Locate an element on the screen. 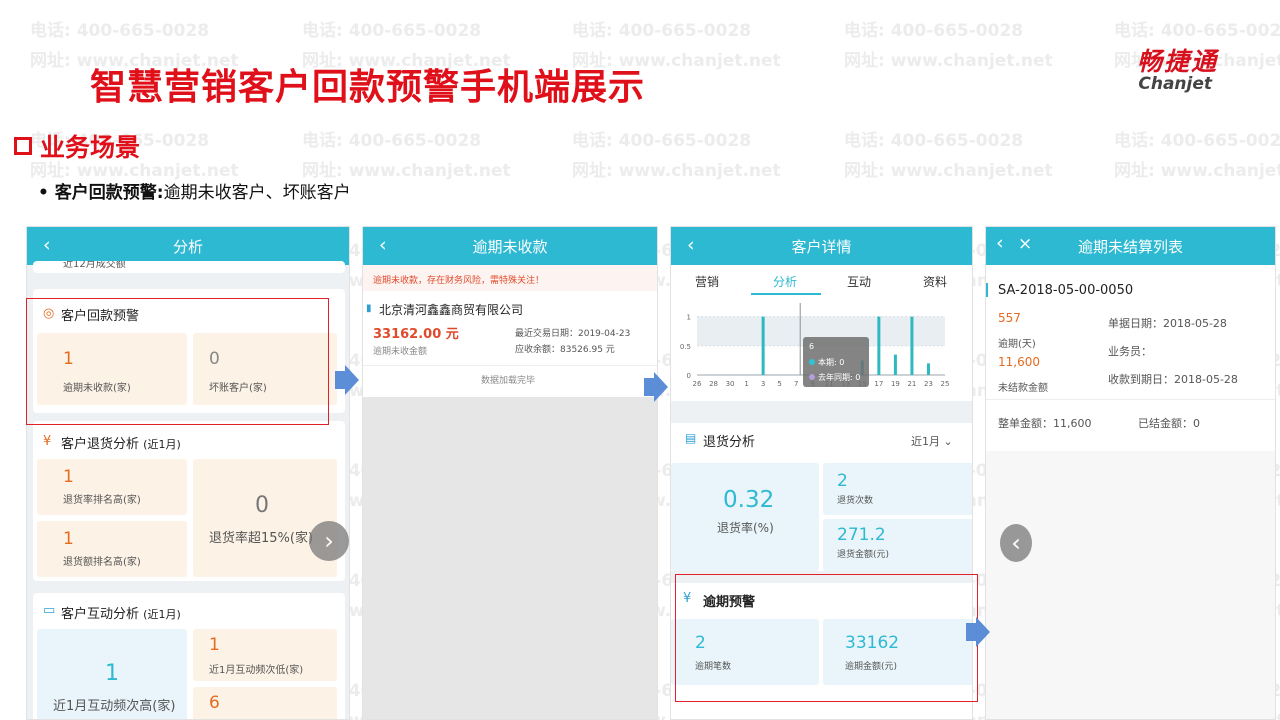 The height and width of the screenshot is (720, 1280). return-amount-tile: 271.2 退货金额(元) is located at coordinates (897, 545).